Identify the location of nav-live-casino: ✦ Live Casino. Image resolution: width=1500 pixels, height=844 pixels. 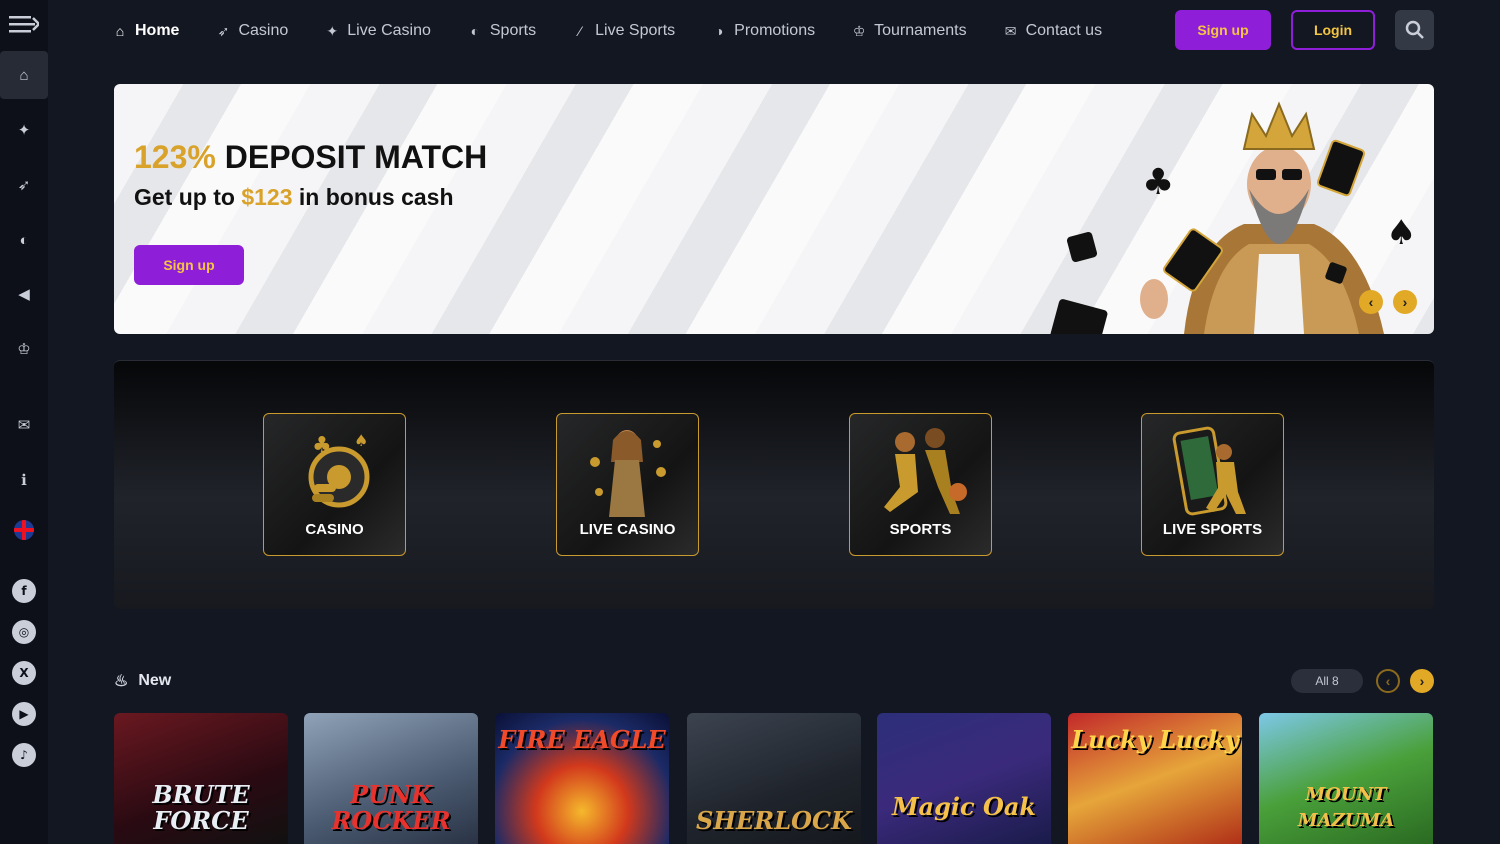
(377, 31).